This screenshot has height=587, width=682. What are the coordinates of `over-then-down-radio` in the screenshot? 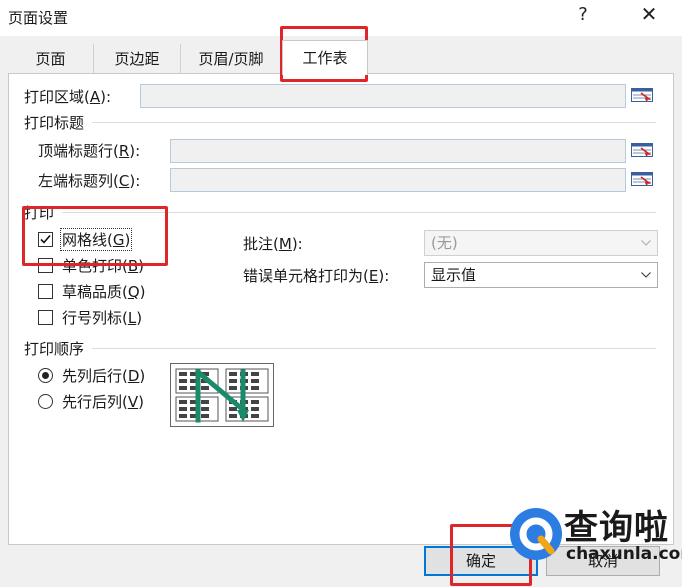 It's located at (45, 401).